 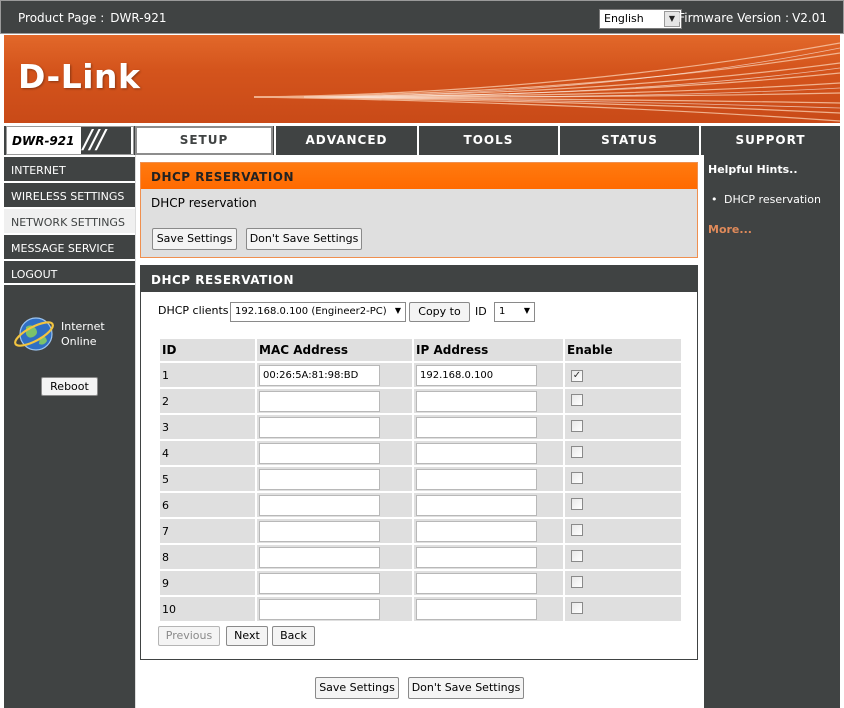 I want to click on next-button: Next, so click(x=247, y=636).